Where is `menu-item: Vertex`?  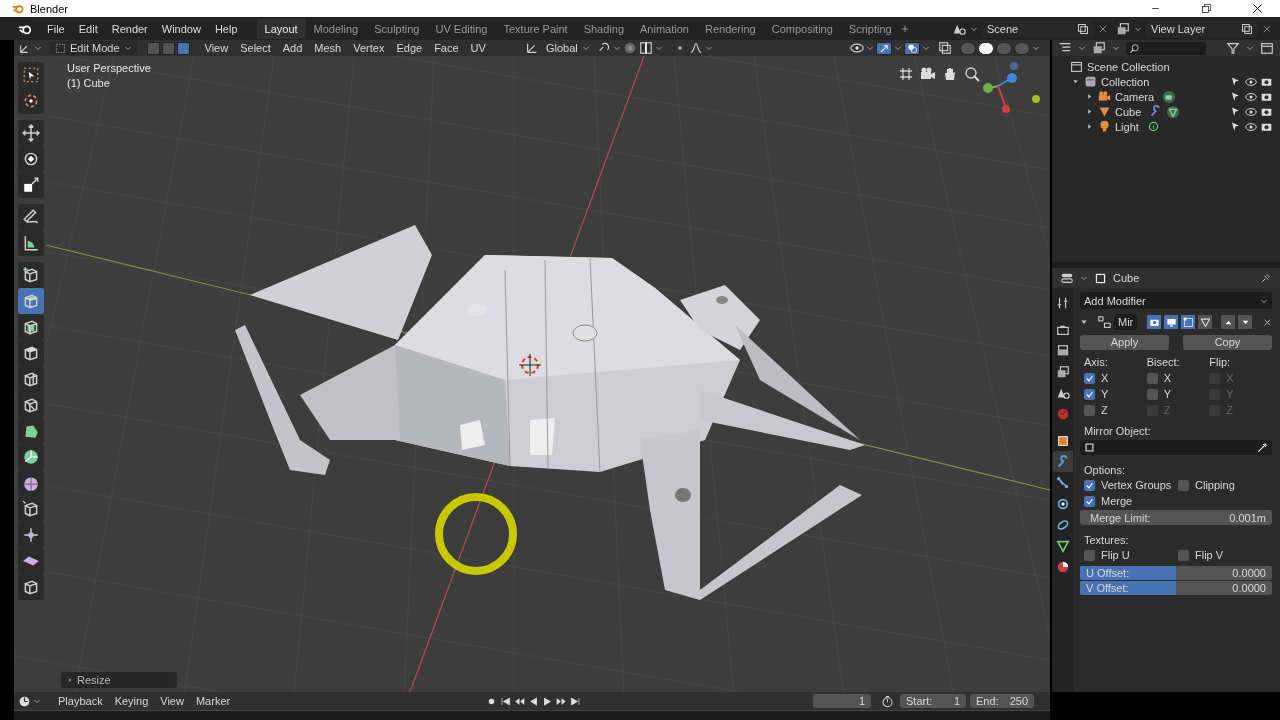 menu-item: Vertex is located at coordinates (369, 48).